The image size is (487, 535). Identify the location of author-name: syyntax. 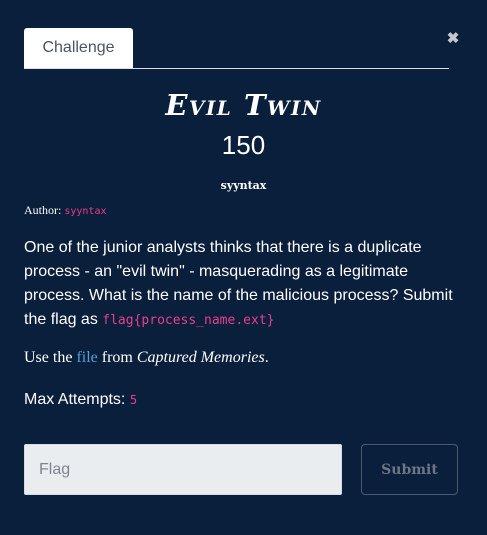
(85, 211).